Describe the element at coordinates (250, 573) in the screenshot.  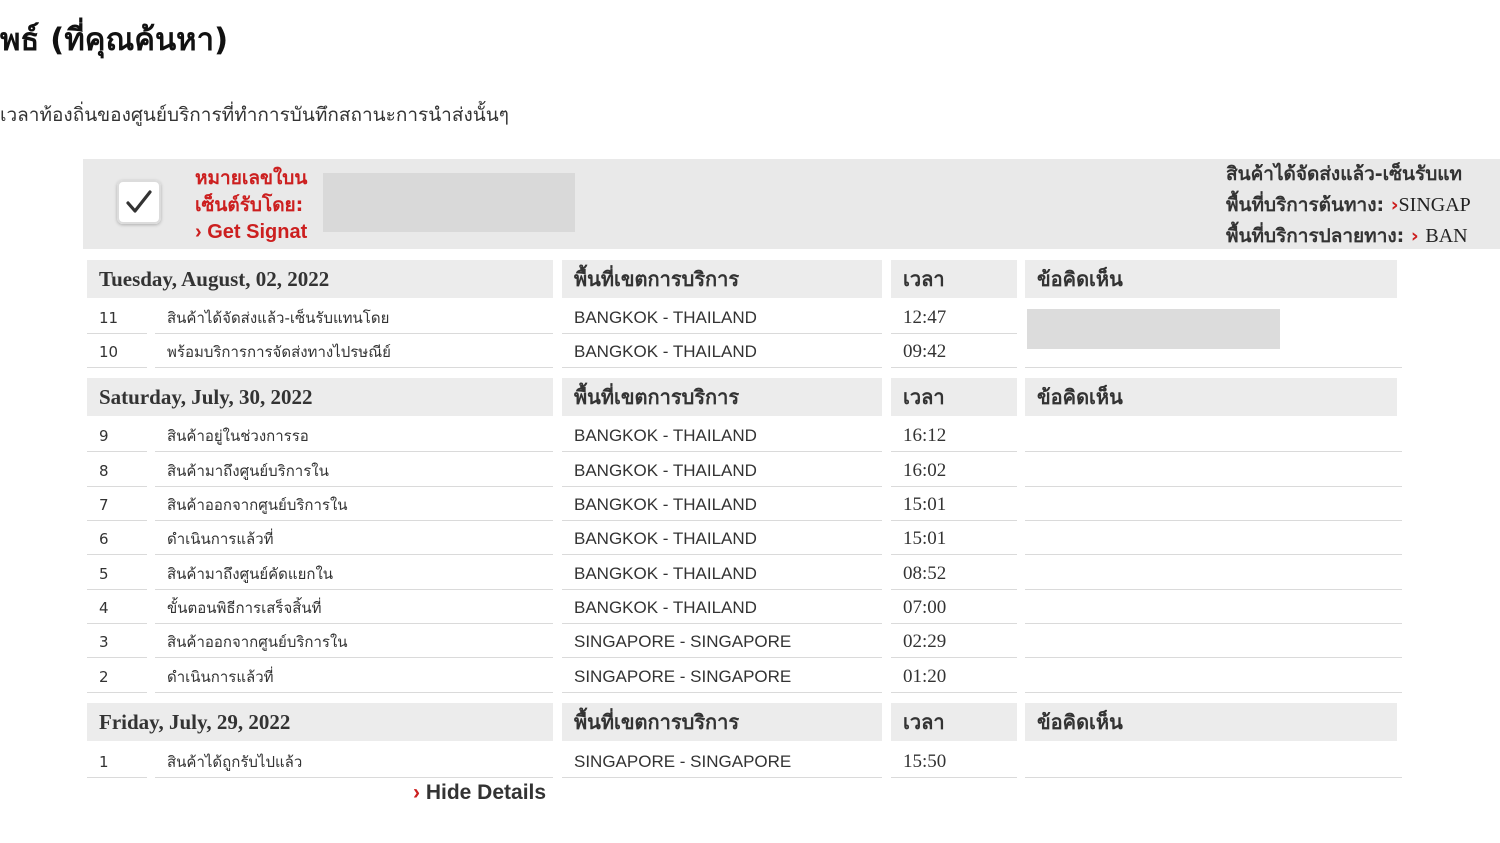
I see `event-description: สินค้ามาถึงศูนย์คัดแยกใน` at that location.